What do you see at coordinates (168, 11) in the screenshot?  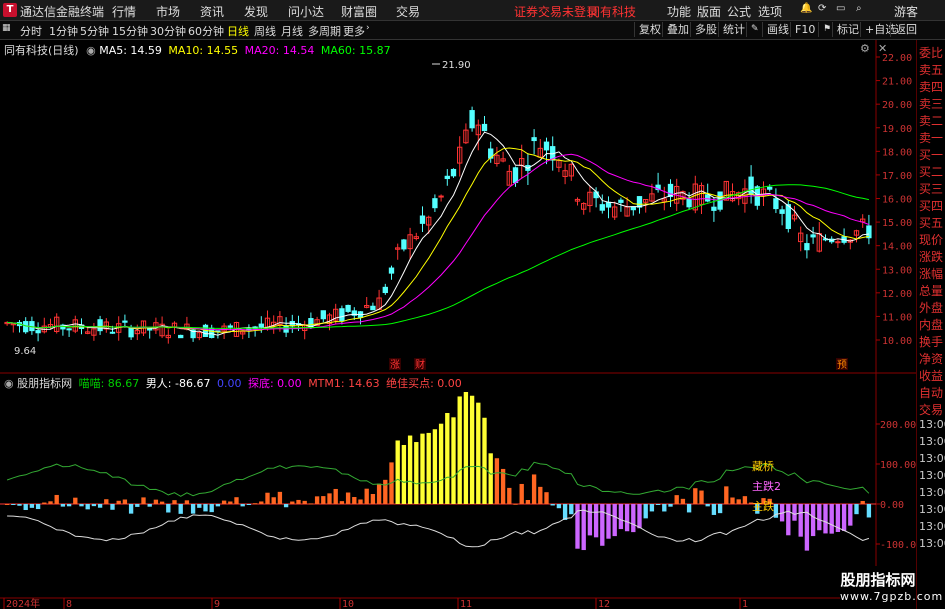 I see `menu-market: 市场` at bounding box center [168, 11].